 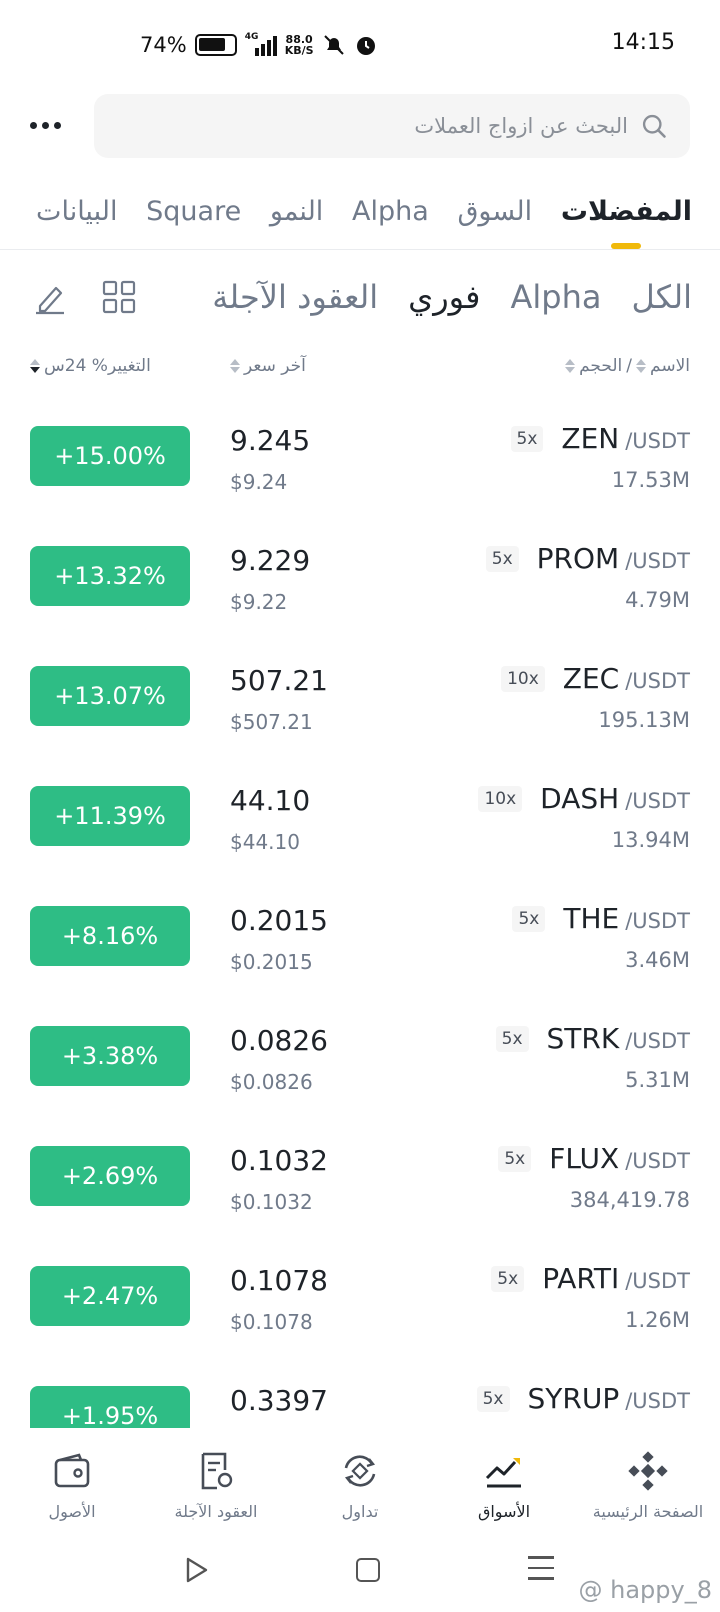 I want to click on table-row: +2.47% 0.1078 $0.1078 5x PARTI/USDT 1.26M, so click(x=360, y=1300).